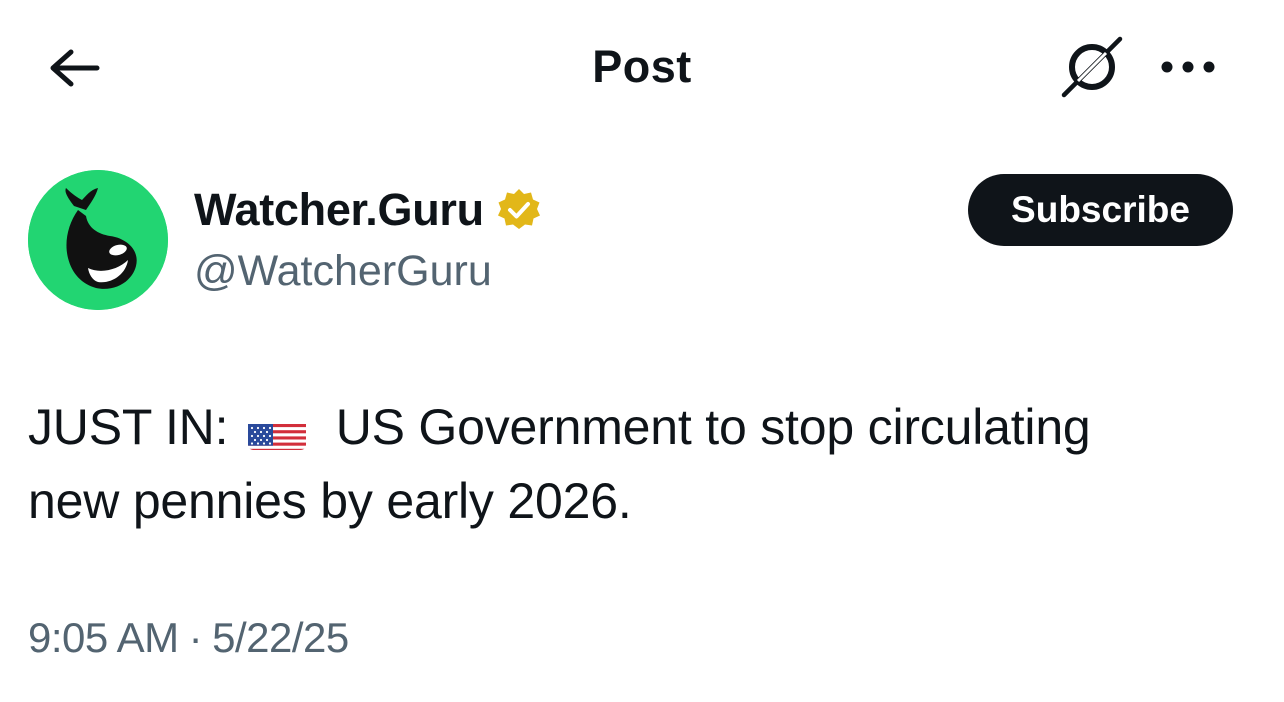 This screenshot has height=702, width=1284. Describe the element at coordinates (343, 271) in the screenshot. I see `author-handle: @WatcherGuru` at that location.